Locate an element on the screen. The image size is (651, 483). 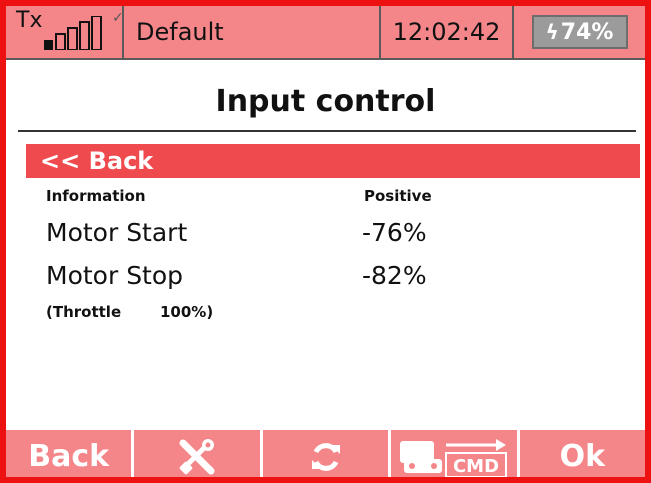
cmd-label: CMD is located at coordinates (476, 466).